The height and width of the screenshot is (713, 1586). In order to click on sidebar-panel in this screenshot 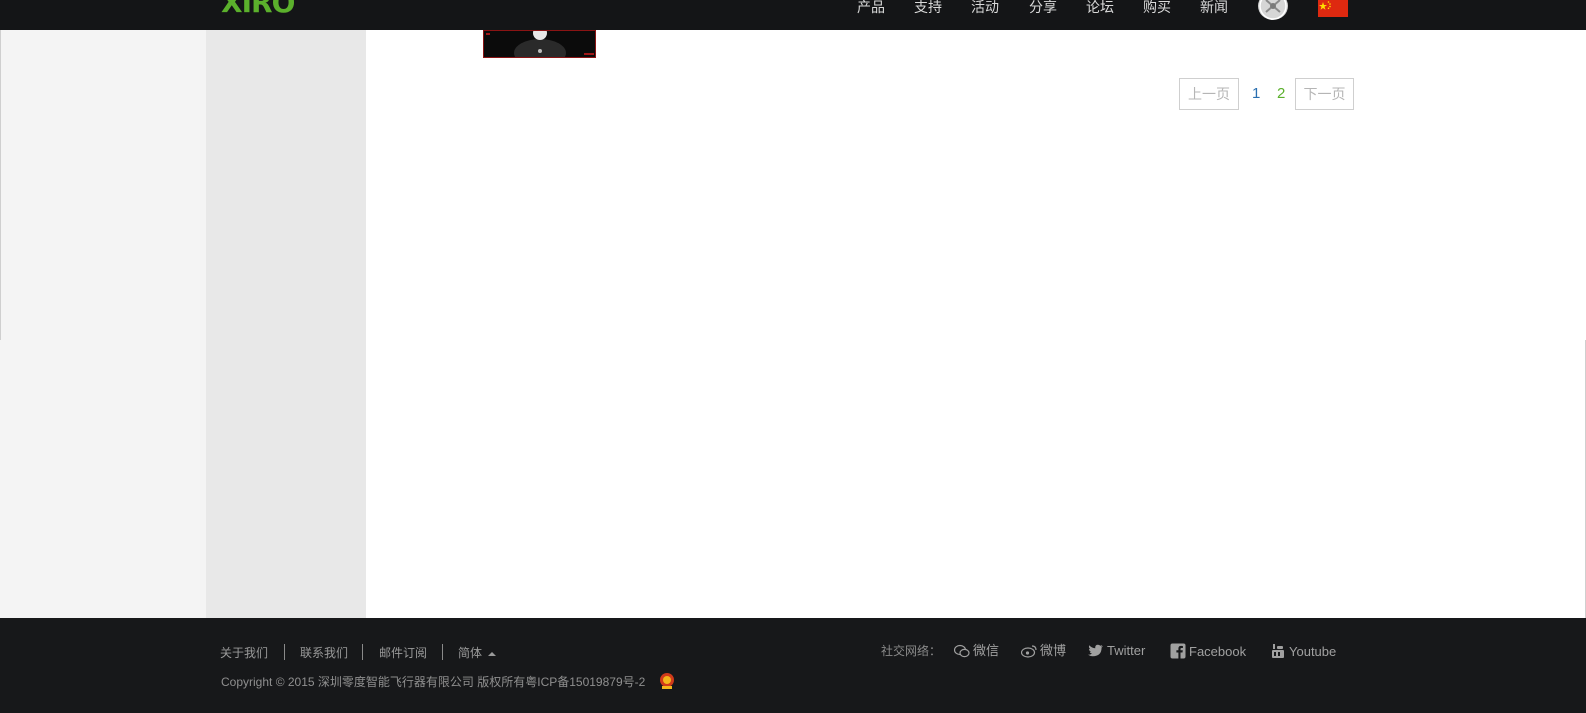, I will do `click(286, 324)`.